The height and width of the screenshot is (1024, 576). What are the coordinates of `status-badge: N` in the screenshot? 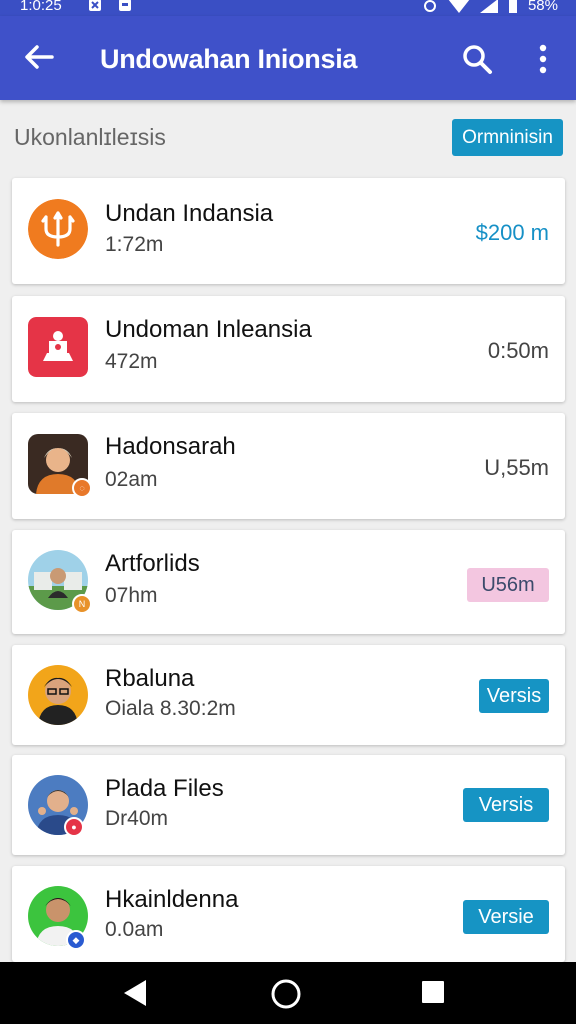 It's located at (82, 604).